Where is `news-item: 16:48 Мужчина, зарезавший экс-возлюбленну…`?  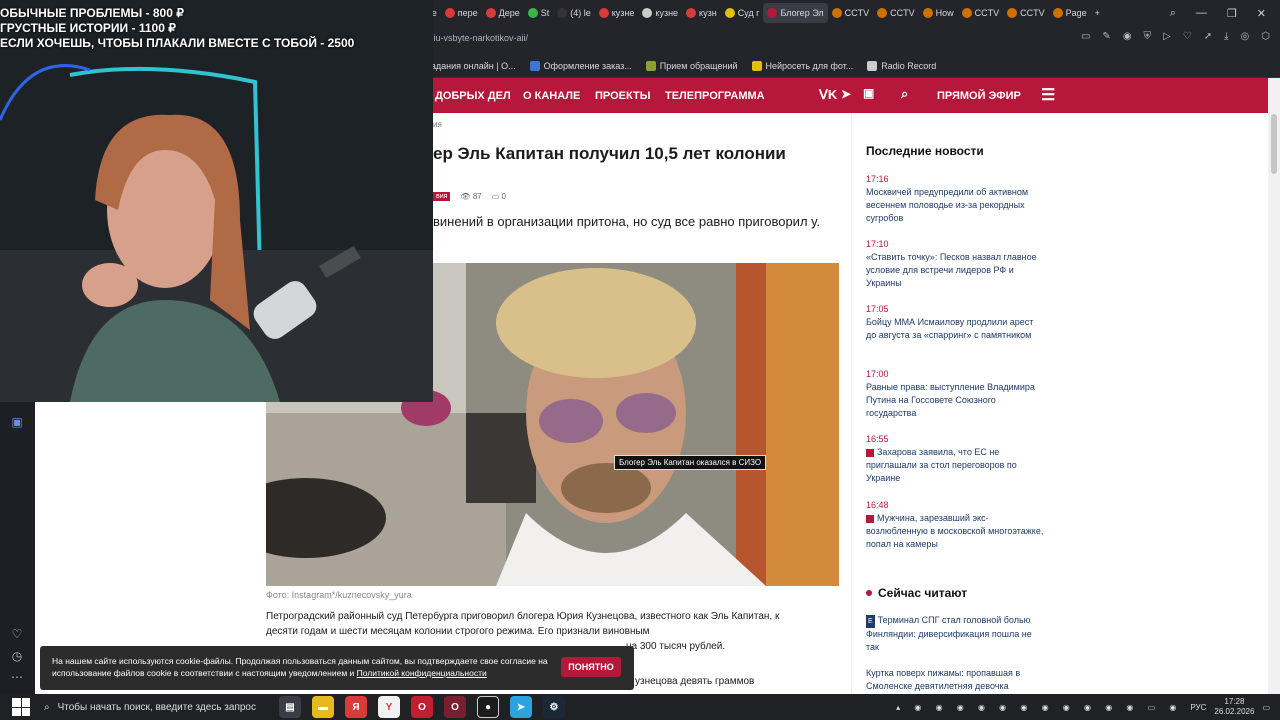 news-item: 16:48 Мужчина, зарезавший экс-возлюбленну… is located at coordinates (956, 525).